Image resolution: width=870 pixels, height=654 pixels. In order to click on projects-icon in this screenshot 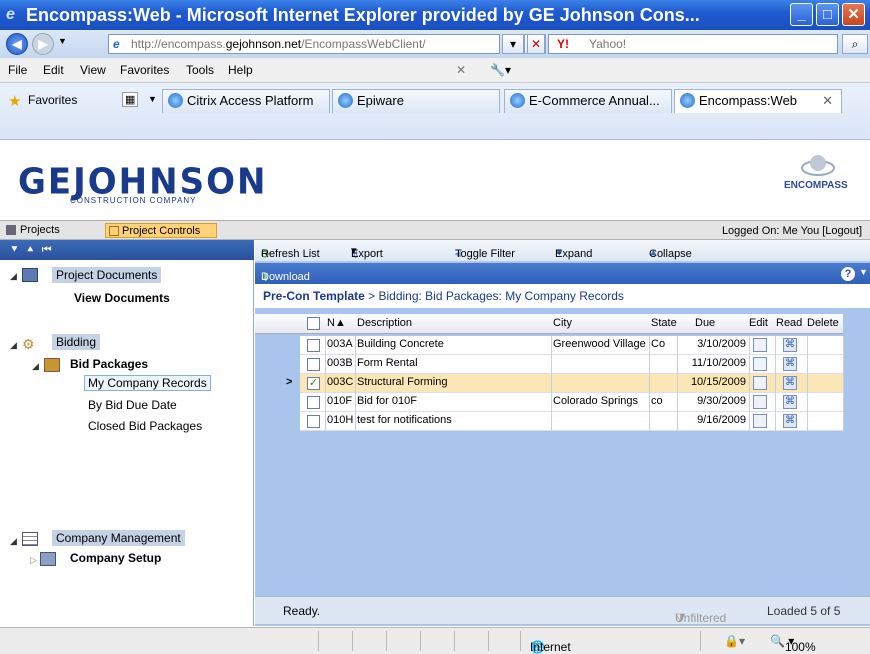, I will do `click(11, 230)`.